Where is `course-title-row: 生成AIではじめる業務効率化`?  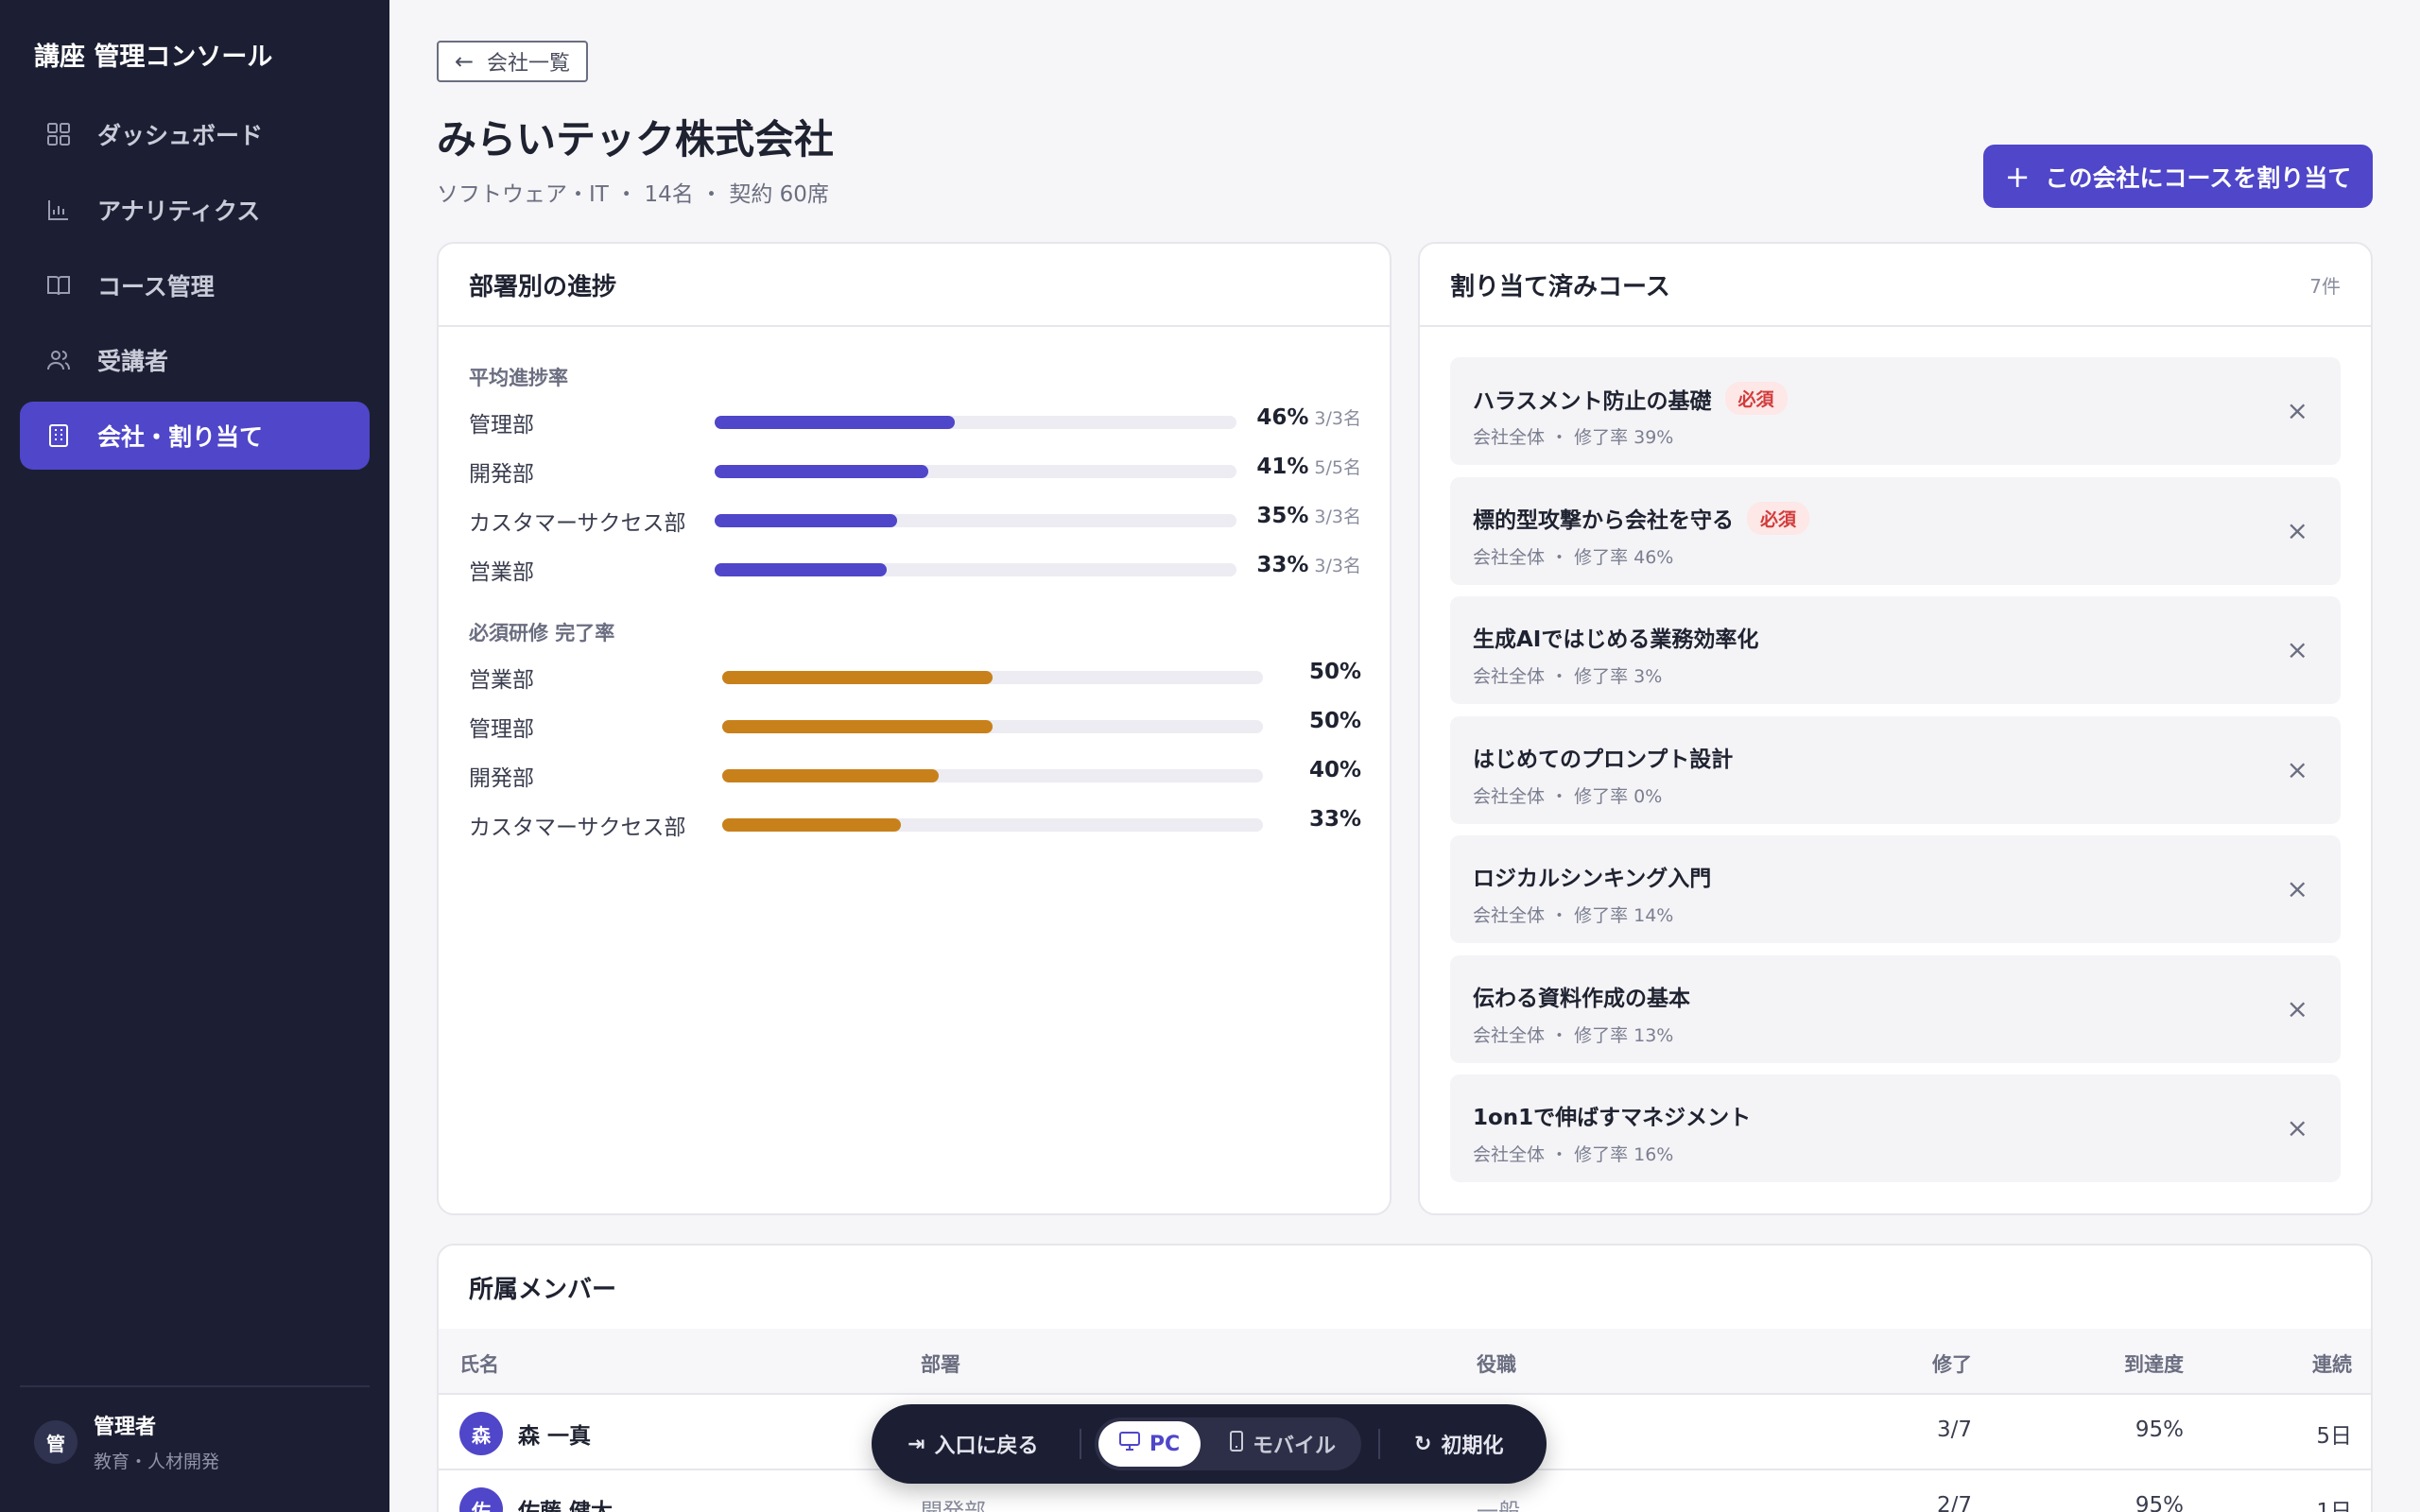 course-title-row: 生成AIではじめる業務効率化 is located at coordinates (1615, 637).